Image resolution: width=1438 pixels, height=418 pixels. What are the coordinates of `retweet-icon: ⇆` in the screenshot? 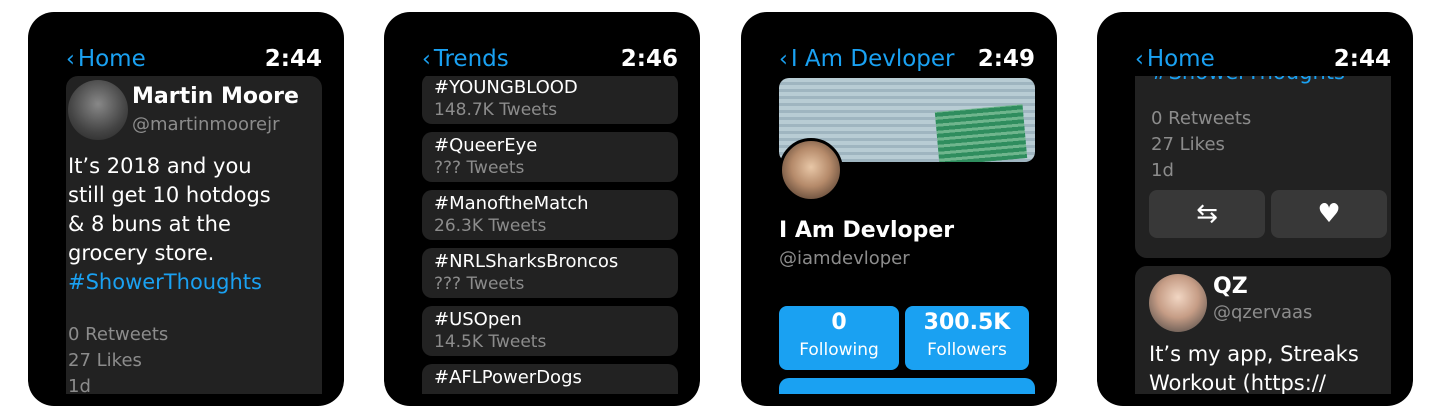 It's located at (1207, 214).